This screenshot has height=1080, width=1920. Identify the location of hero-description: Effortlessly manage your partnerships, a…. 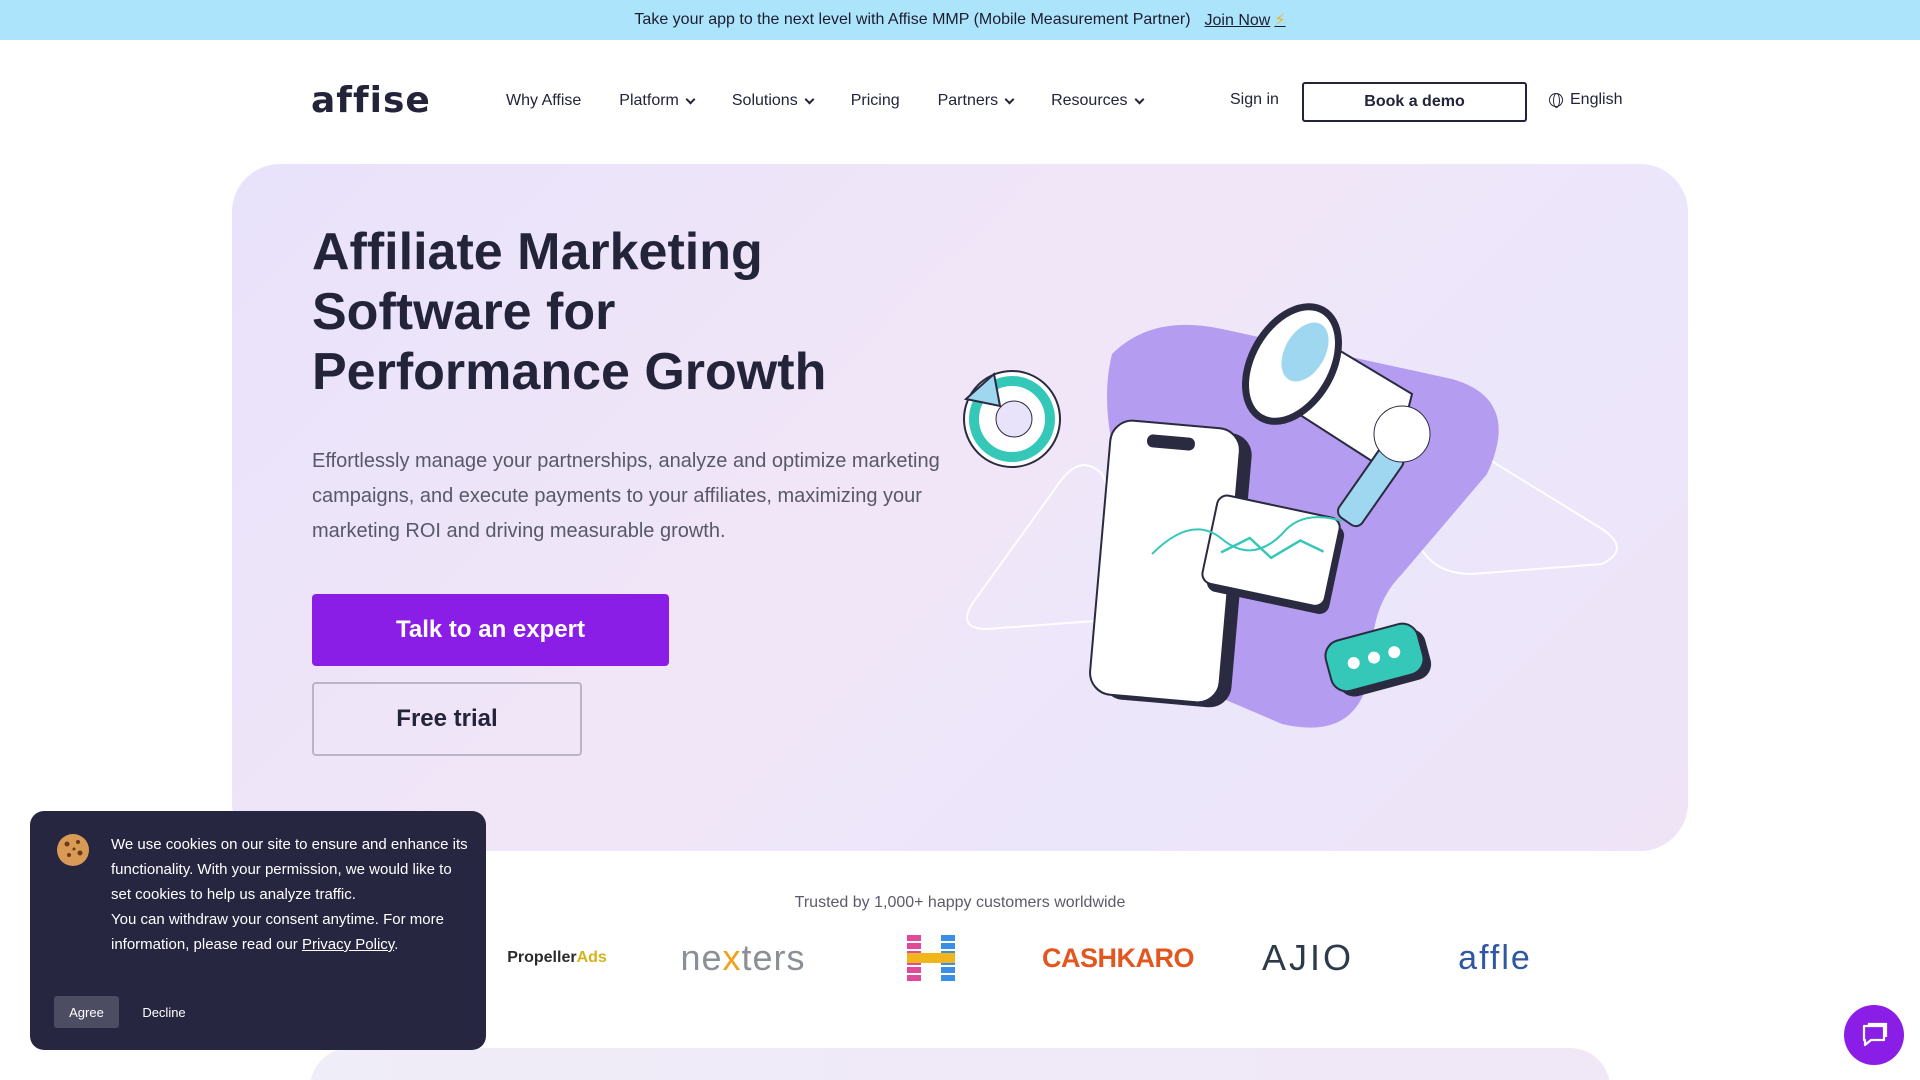
(626, 496).